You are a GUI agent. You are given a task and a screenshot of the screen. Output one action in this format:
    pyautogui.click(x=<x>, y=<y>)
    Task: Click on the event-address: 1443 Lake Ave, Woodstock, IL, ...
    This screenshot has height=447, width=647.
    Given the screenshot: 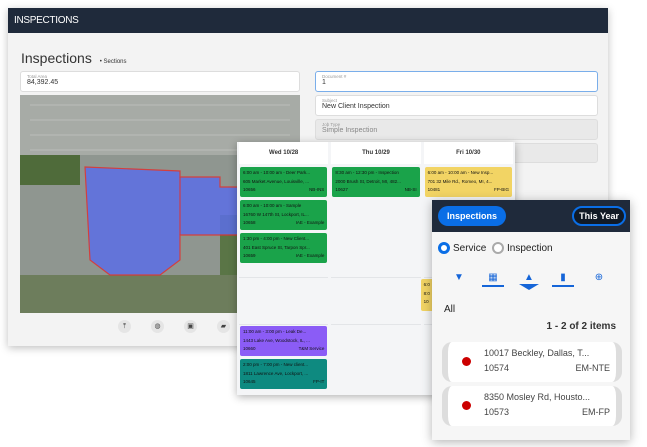 What is the action you would take?
    pyautogui.click(x=276, y=340)
    